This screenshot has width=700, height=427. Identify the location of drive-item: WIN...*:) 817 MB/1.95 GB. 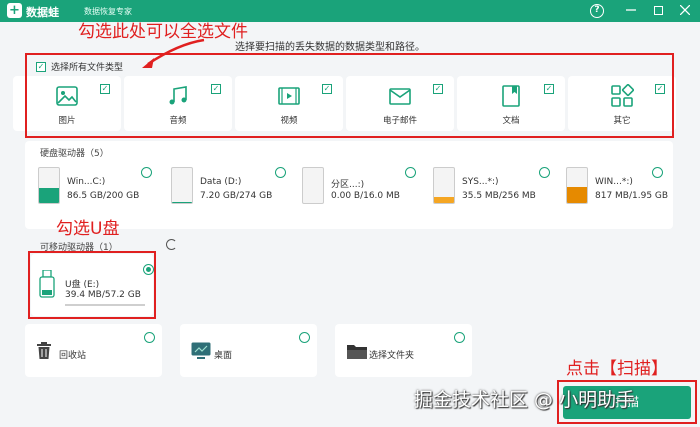
(618, 193).